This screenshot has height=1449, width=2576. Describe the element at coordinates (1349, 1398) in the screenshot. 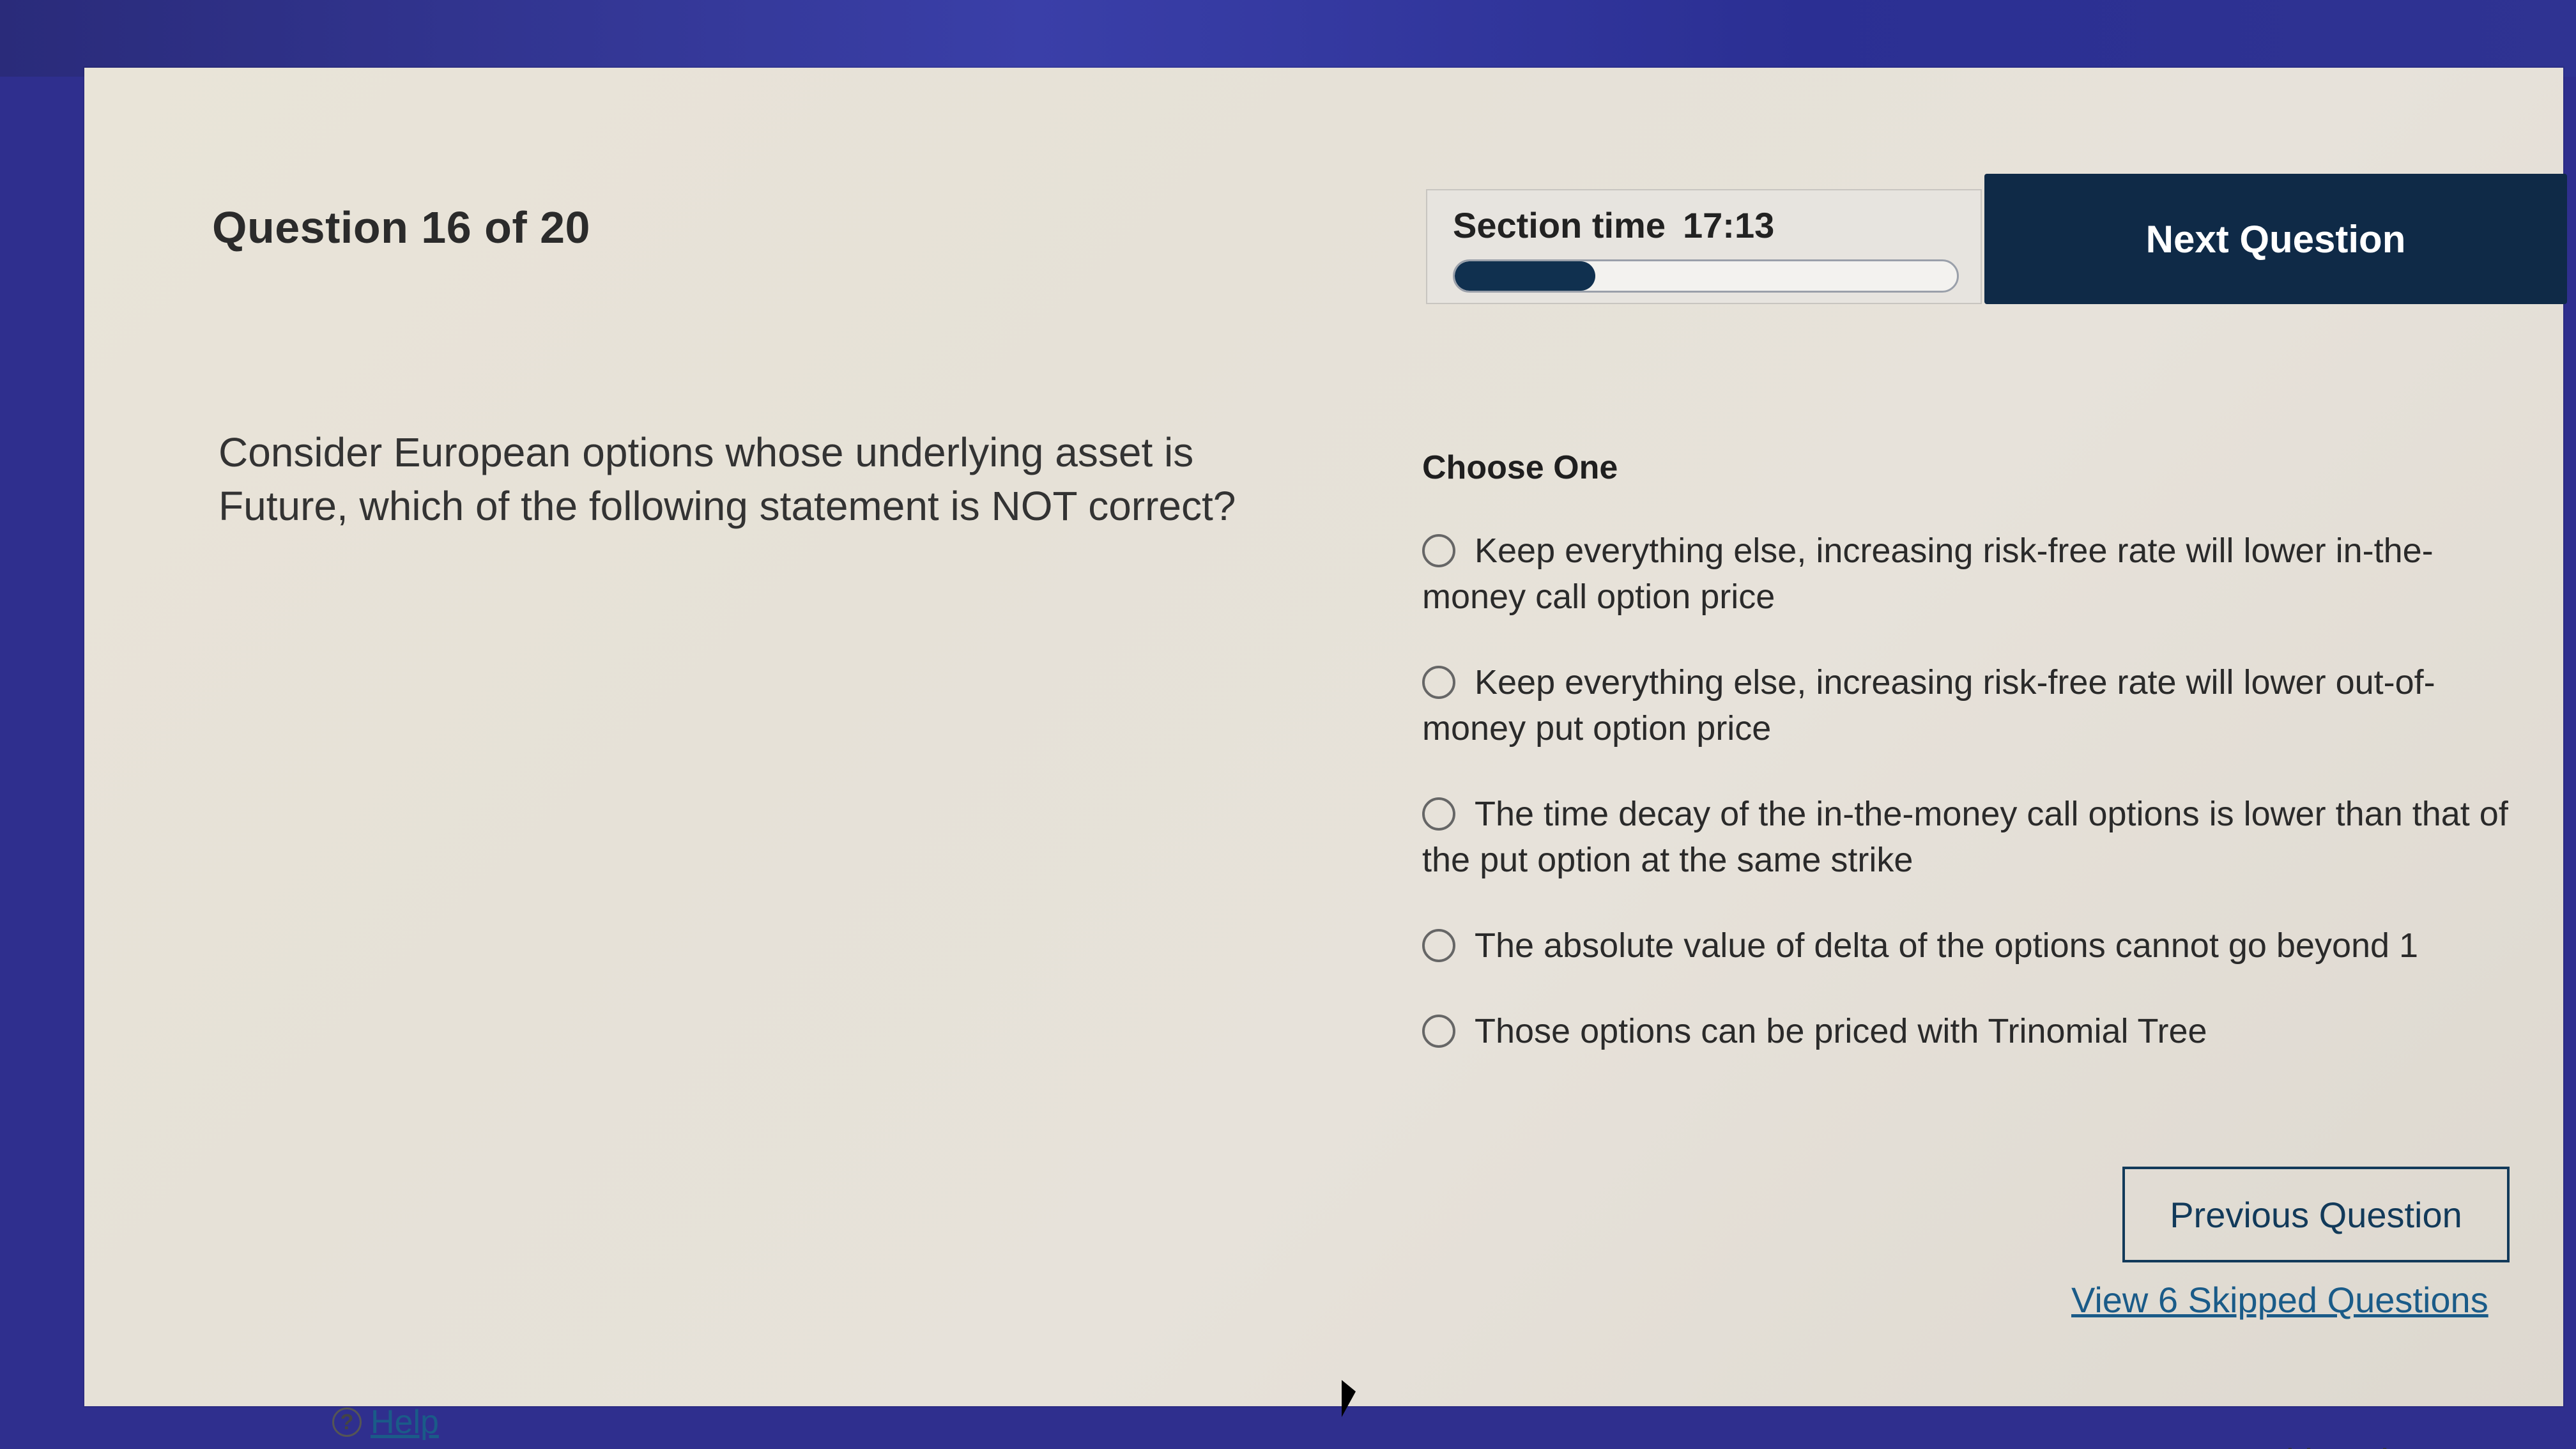

I see `mouse-cursor-icon` at that location.